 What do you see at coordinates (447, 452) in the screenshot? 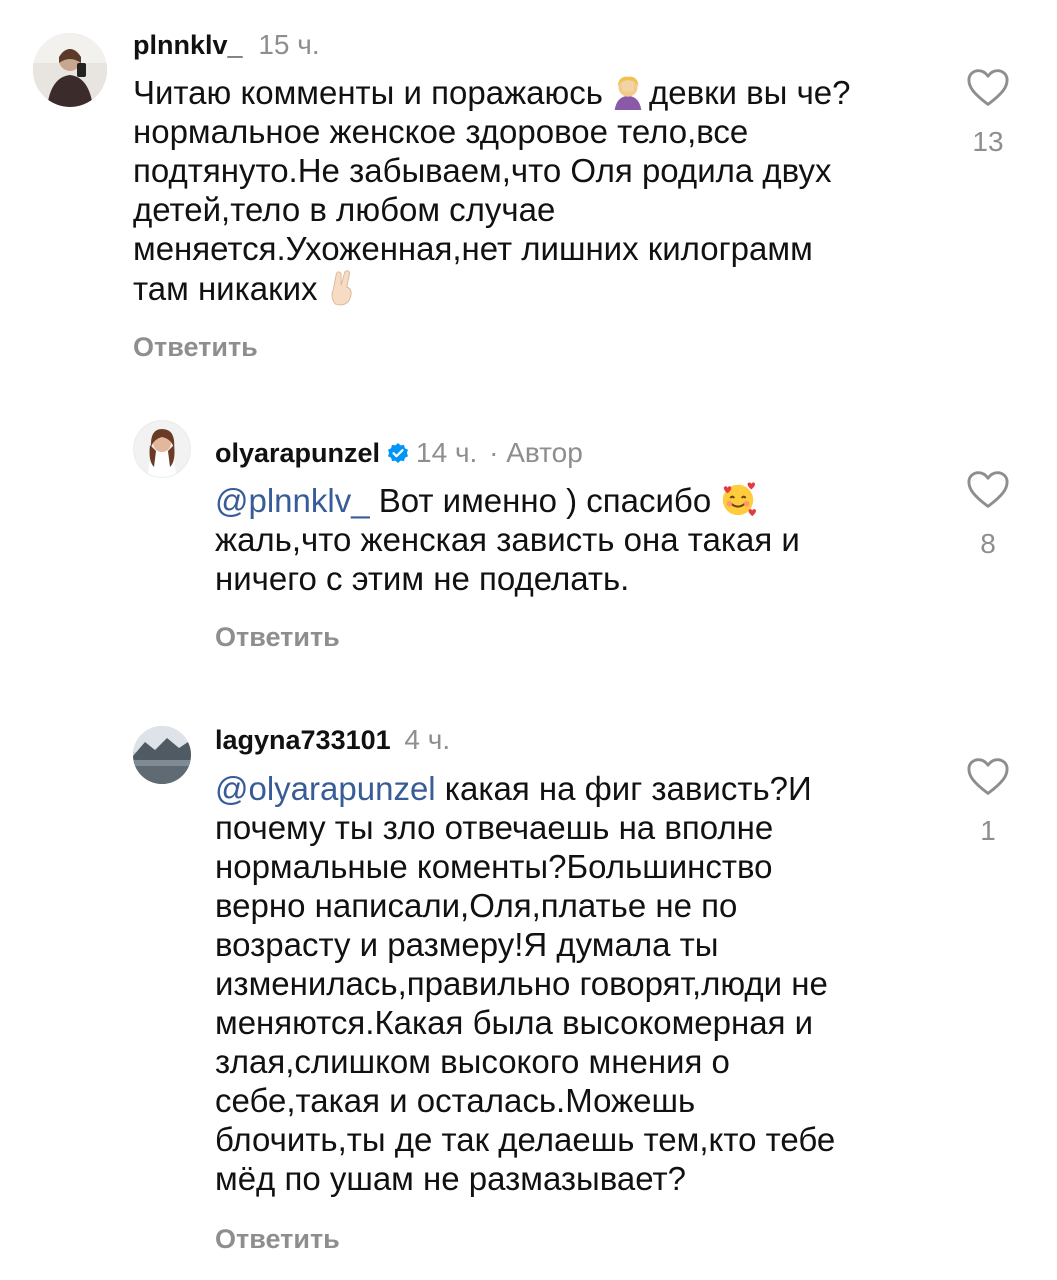
I see `timestamp: 14 ч.` at bounding box center [447, 452].